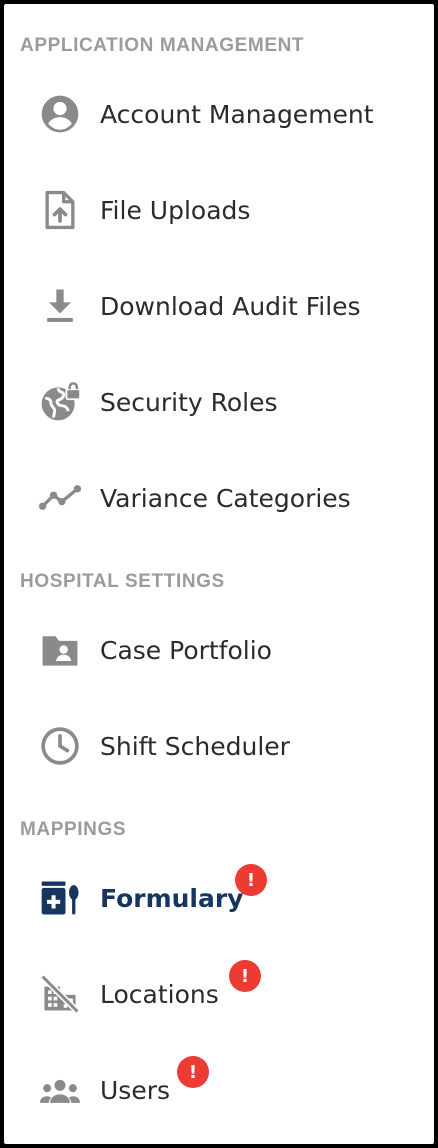 This screenshot has width=438, height=1148. What do you see at coordinates (162, 45) in the screenshot?
I see `section-title-application-management: APPLICATION MANAGEMENT` at bounding box center [162, 45].